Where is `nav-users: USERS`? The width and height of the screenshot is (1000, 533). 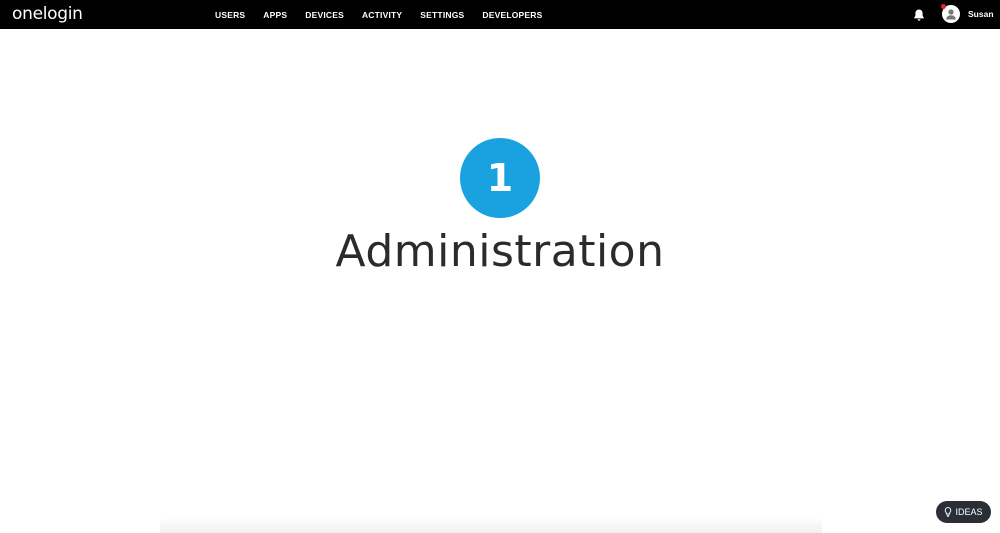
nav-users: USERS is located at coordinates (230, 15).